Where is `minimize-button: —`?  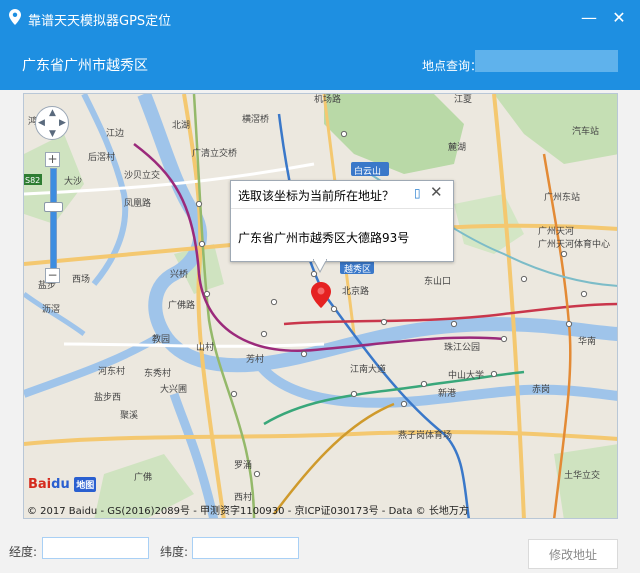 minimize-button: — is located at coordinates (589, 18).